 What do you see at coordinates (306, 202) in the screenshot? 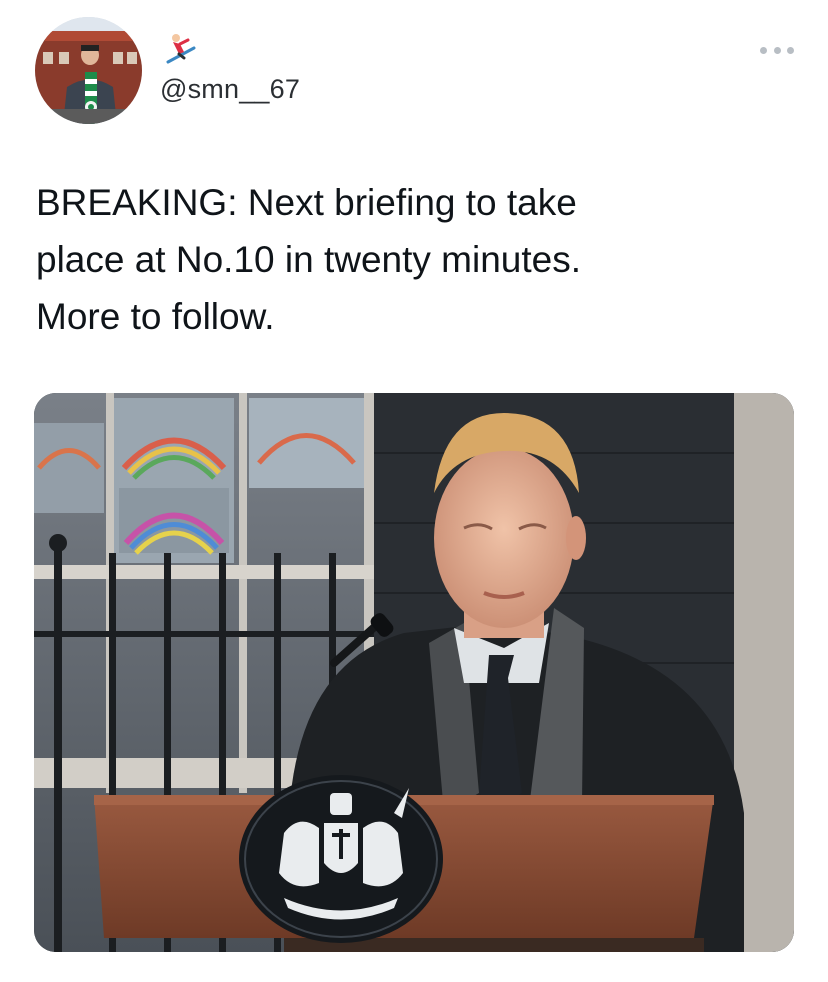
I see `tweet-text-line: BREAKING: Next briefing to take` at bounding box center [306, 202].